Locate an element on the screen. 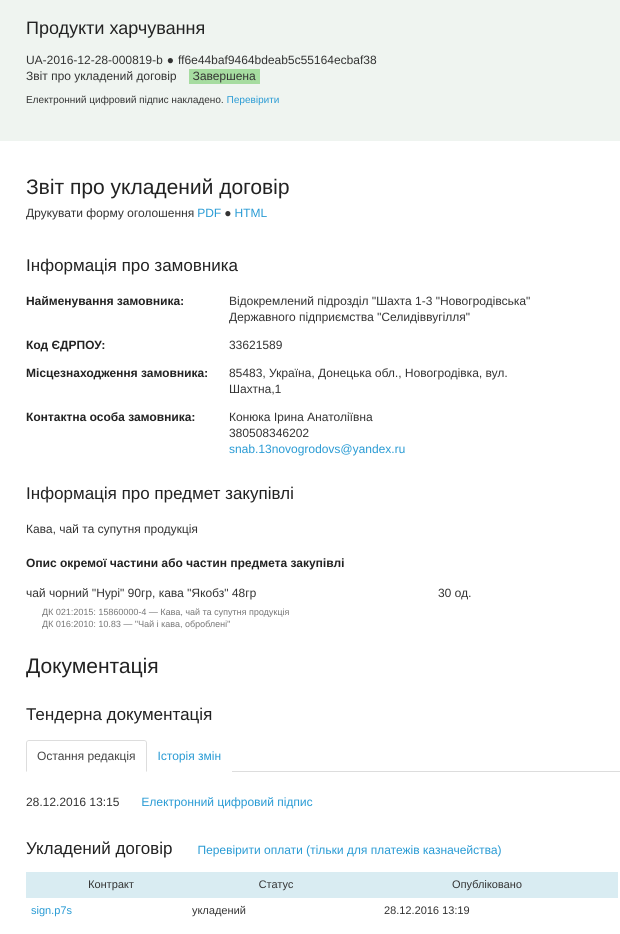 The height and width of the screenshot is (934, 620). field-value: Державного підприємства "Селидіввугілля" is located at coordinates (350, 317).